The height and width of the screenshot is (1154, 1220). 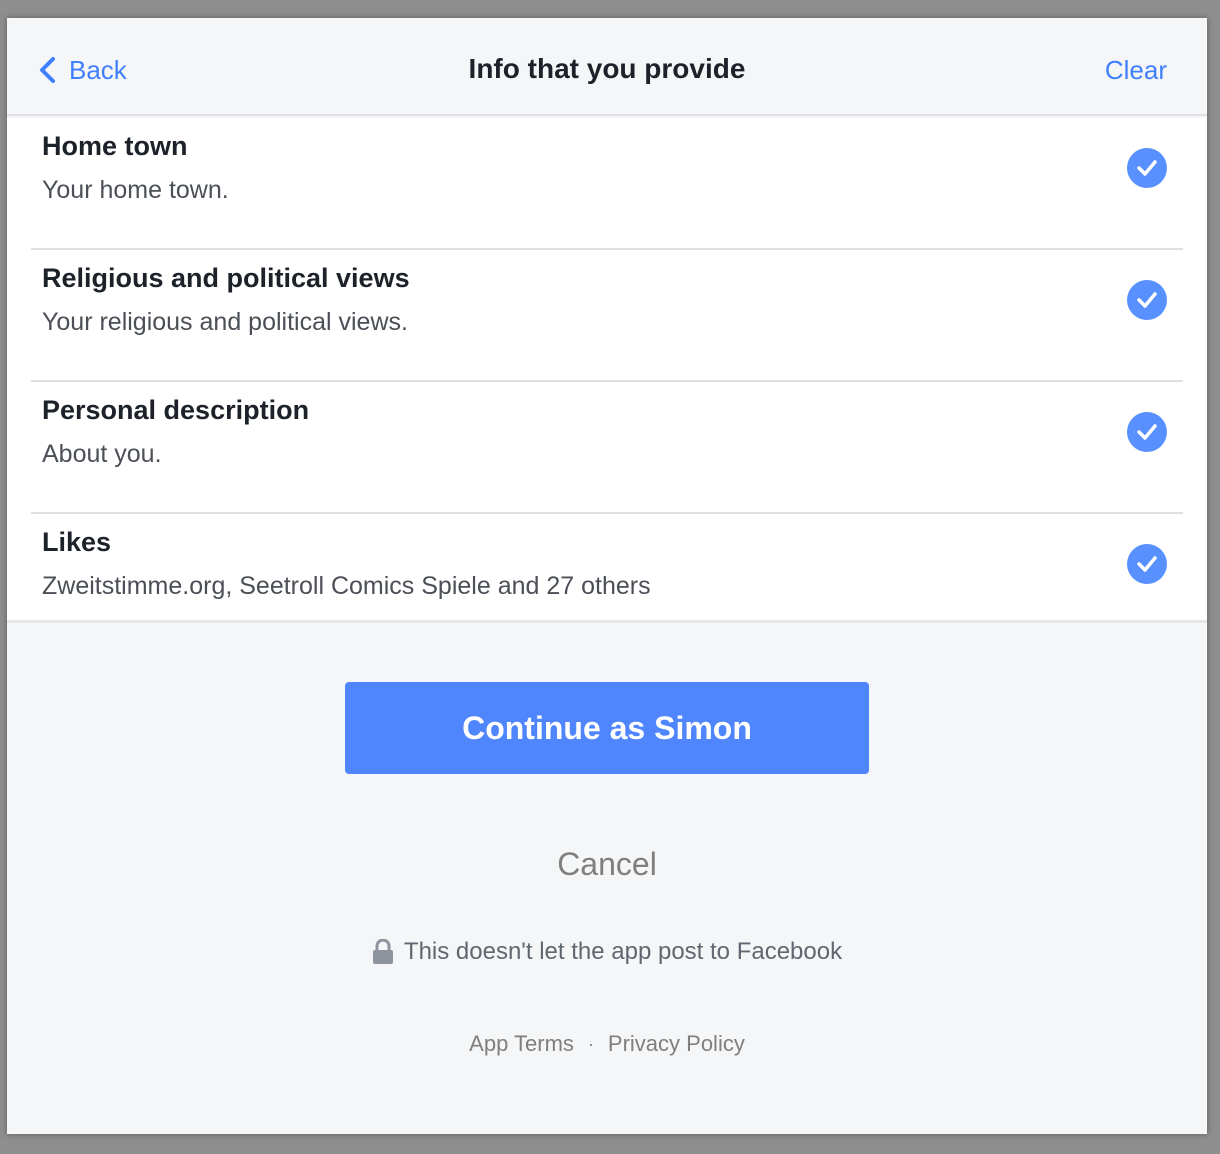 I want to click on permission-description: About you., so click(x=102, y=454).